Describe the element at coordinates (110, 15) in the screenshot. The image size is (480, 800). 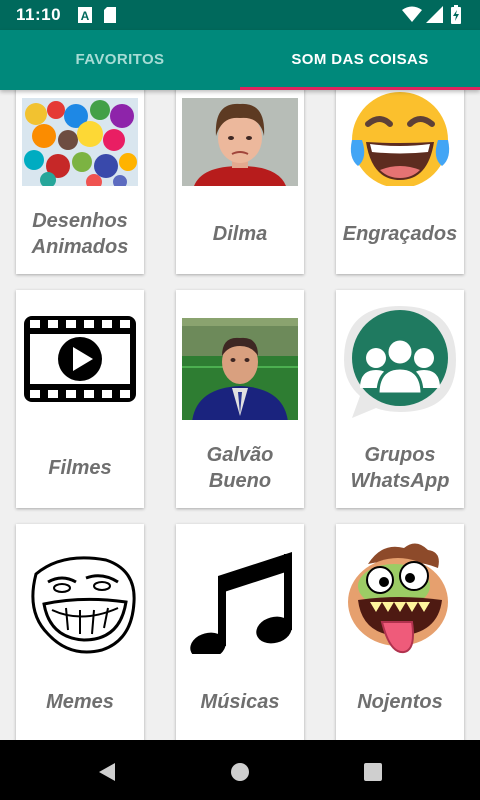
I see `sd-card-icon` at that location.